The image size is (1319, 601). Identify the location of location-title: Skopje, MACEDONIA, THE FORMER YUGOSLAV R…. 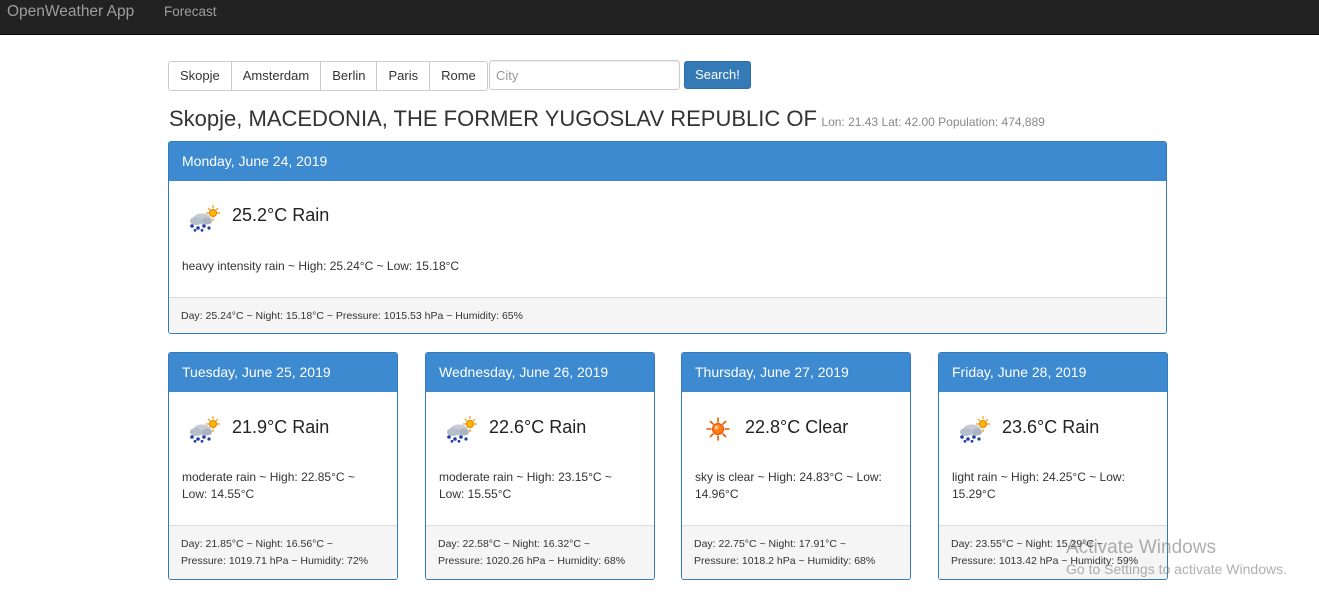
(493, 118).